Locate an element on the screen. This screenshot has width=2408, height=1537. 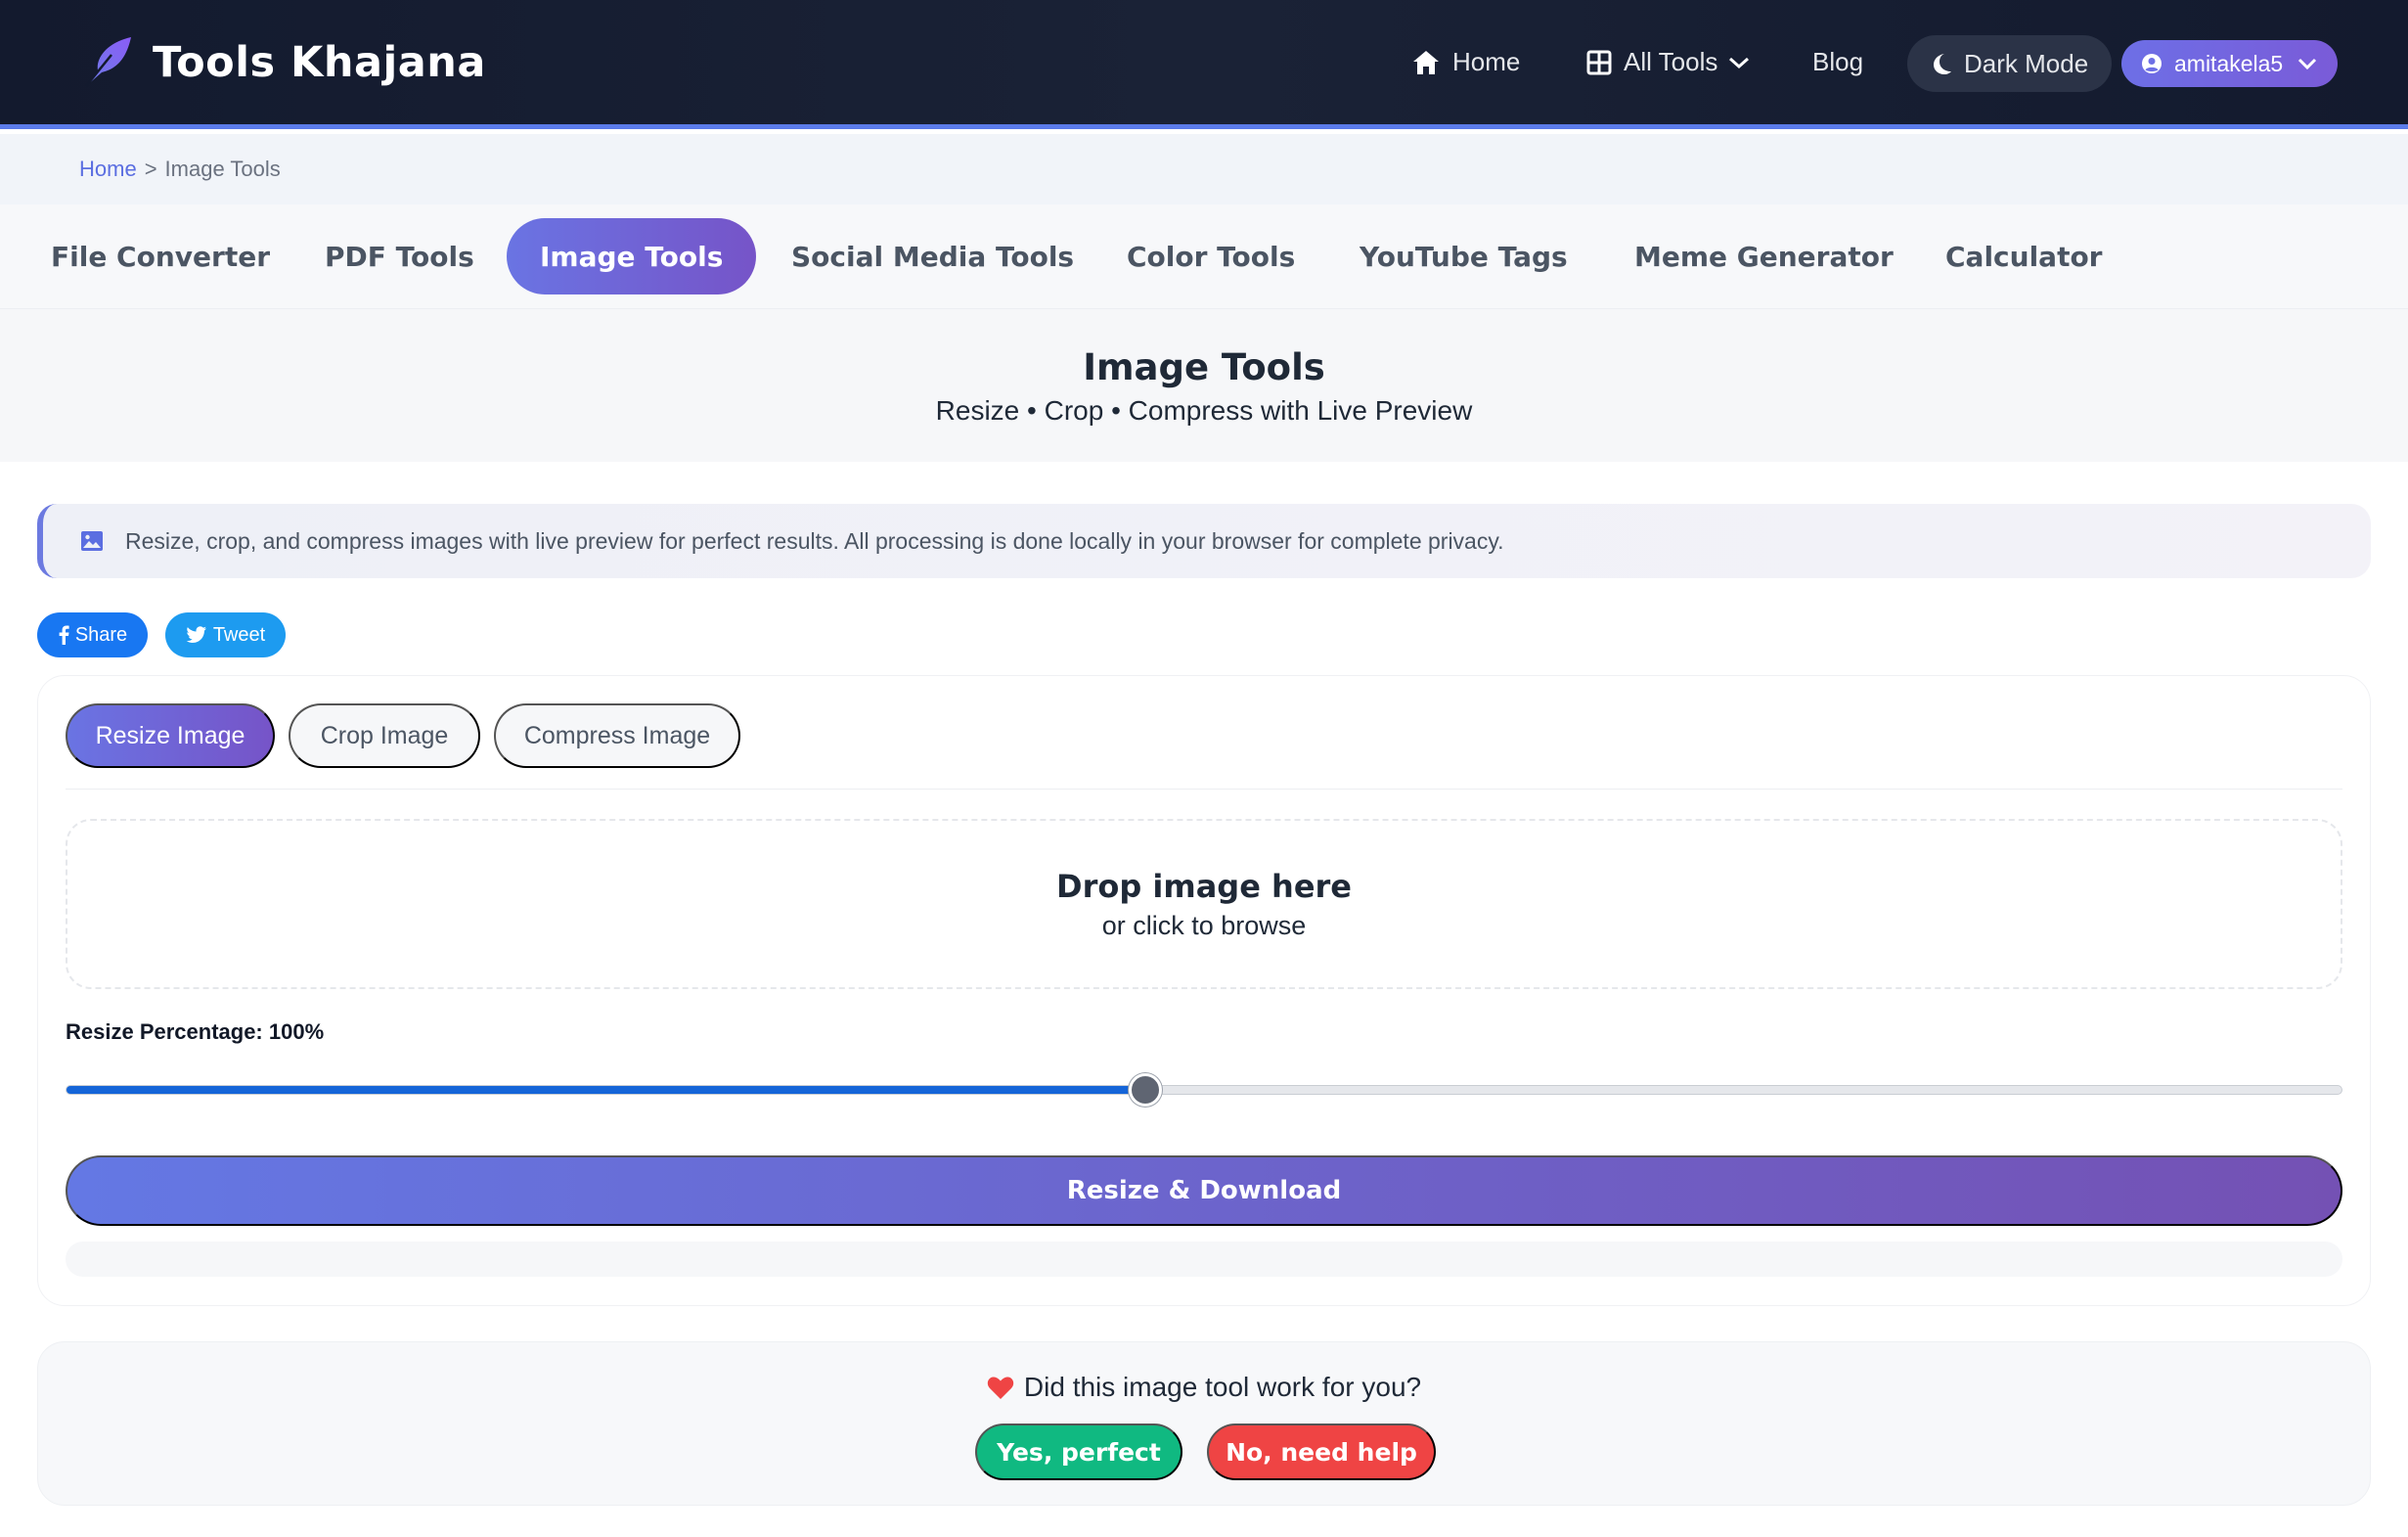
user-menu: amitakela5 is located at coordinates (2230, 63).